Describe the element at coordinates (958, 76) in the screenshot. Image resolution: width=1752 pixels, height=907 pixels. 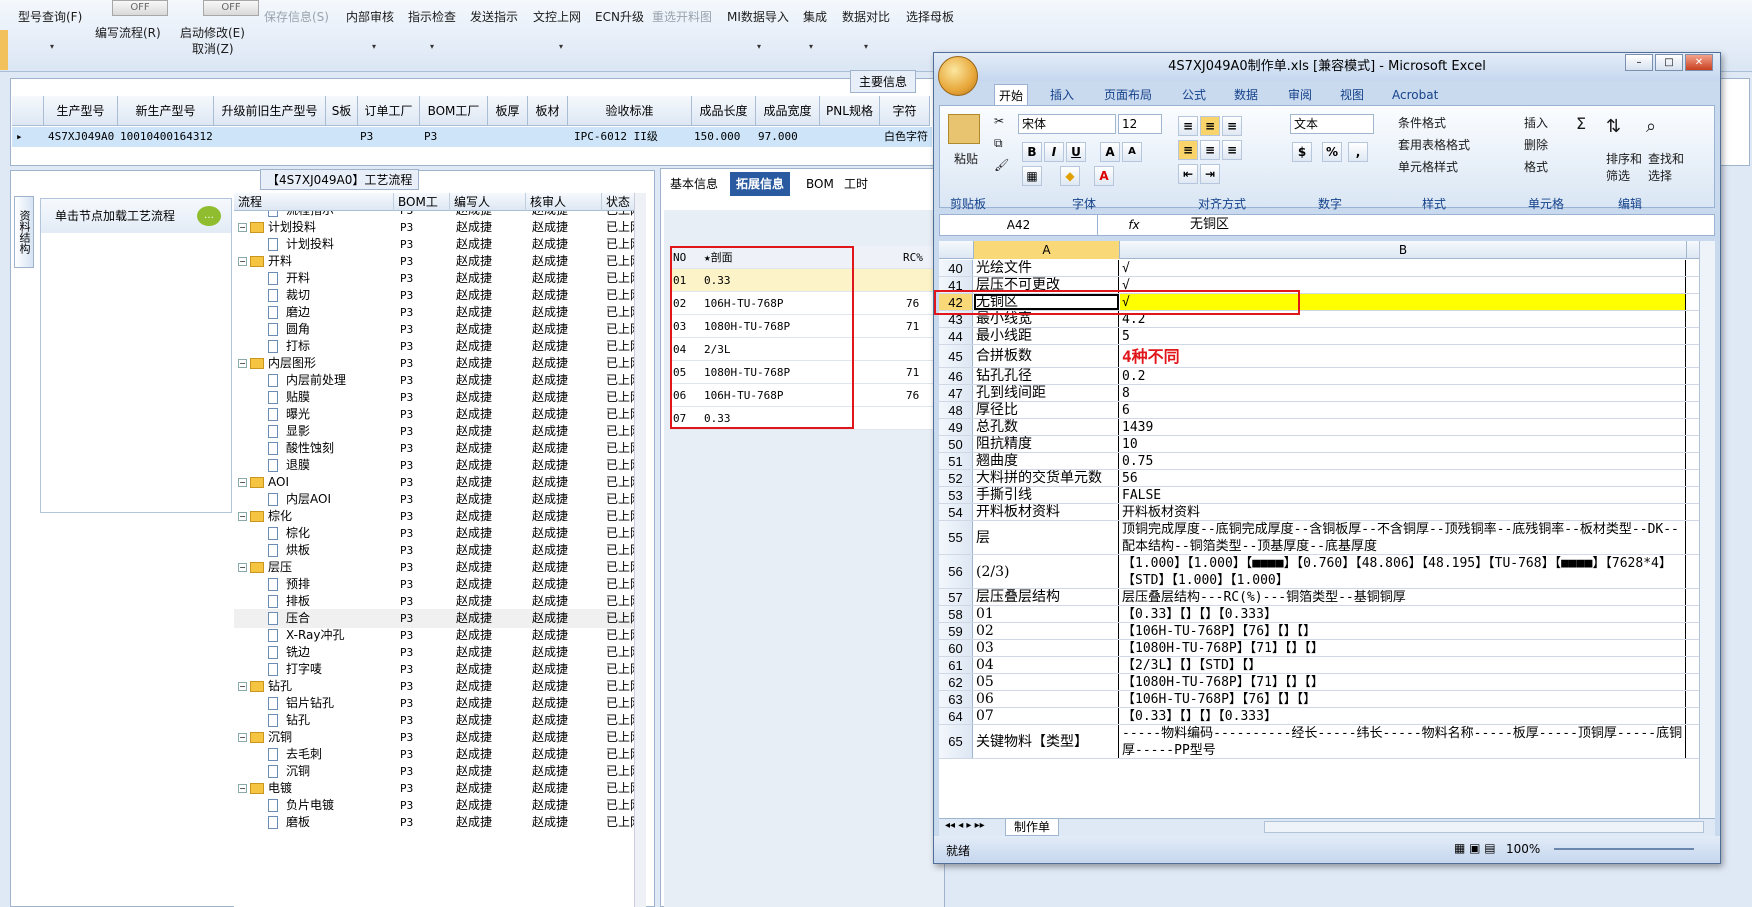
I see `office-button` at that location.